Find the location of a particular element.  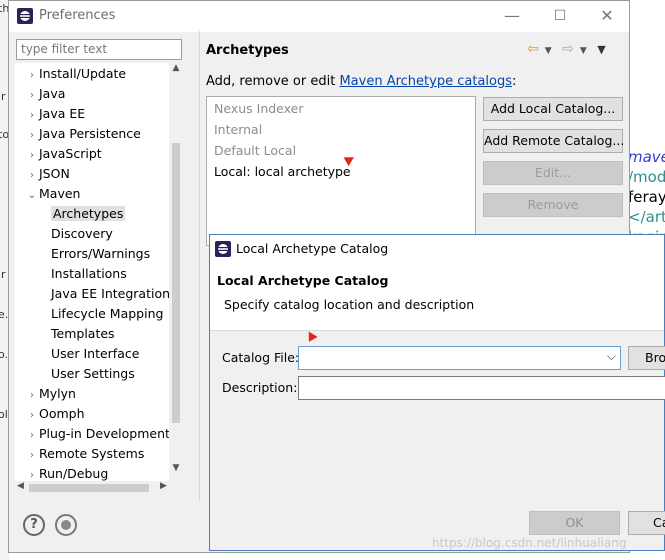

scroll-up-icon: ▲ is located at coordinates (176, 68).